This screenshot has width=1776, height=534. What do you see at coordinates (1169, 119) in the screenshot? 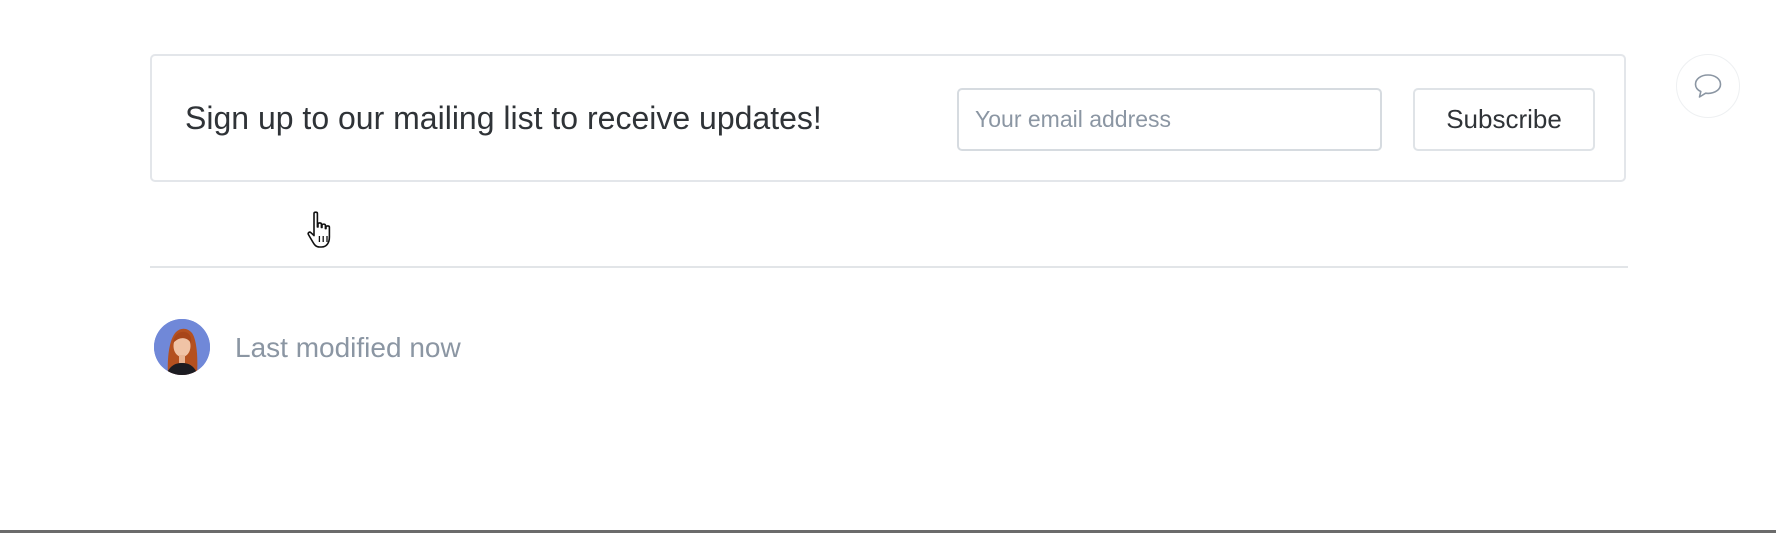
I see `email-input` at bounding box center [1169, 119].